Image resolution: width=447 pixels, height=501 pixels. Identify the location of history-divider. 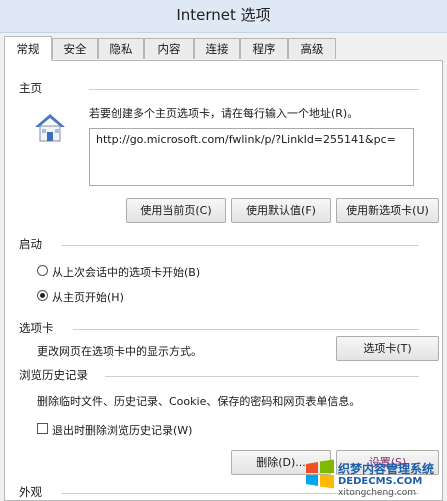
(262, 376).